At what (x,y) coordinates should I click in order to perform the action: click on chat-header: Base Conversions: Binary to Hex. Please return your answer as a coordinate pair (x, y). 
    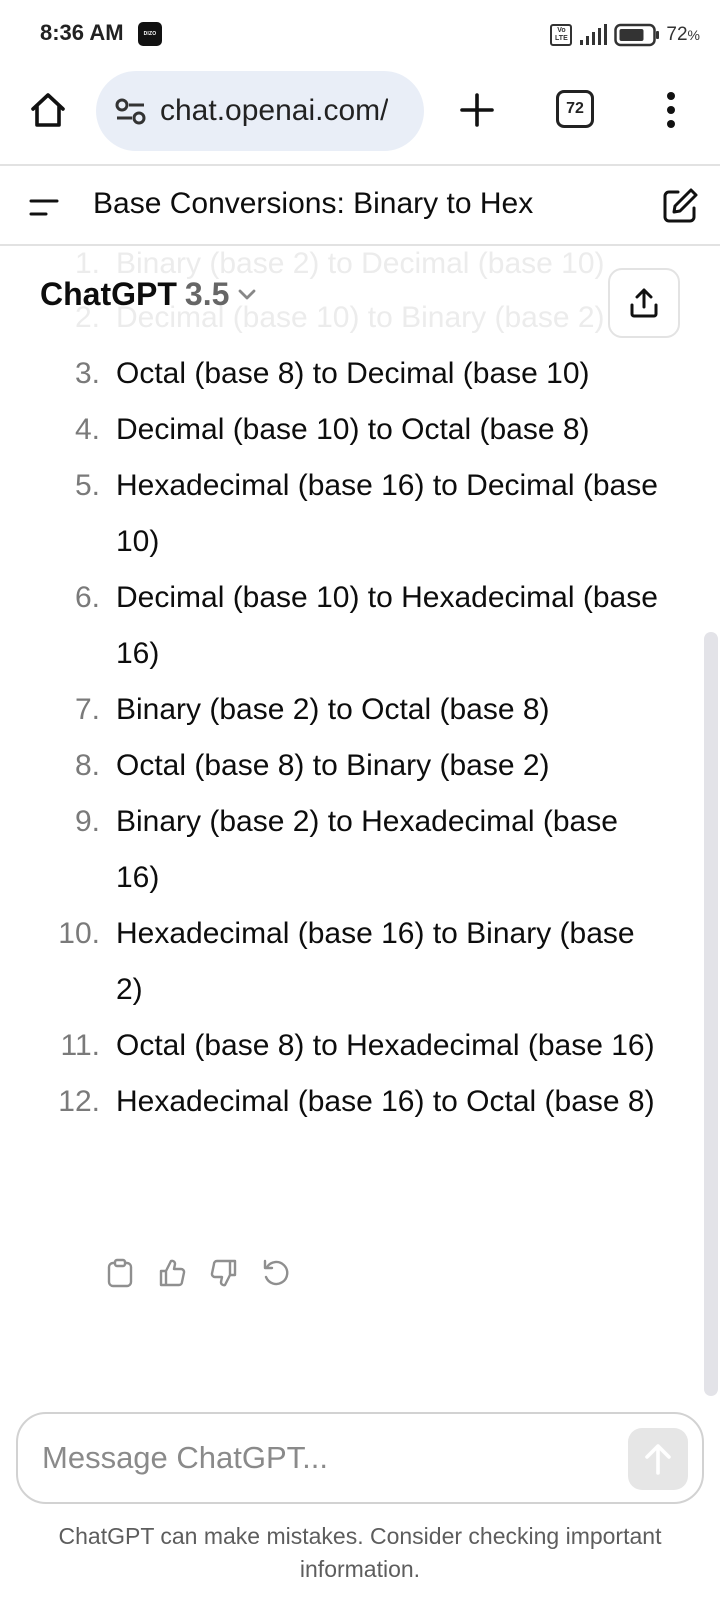
    Looking at the image, I should click on (360, 207).